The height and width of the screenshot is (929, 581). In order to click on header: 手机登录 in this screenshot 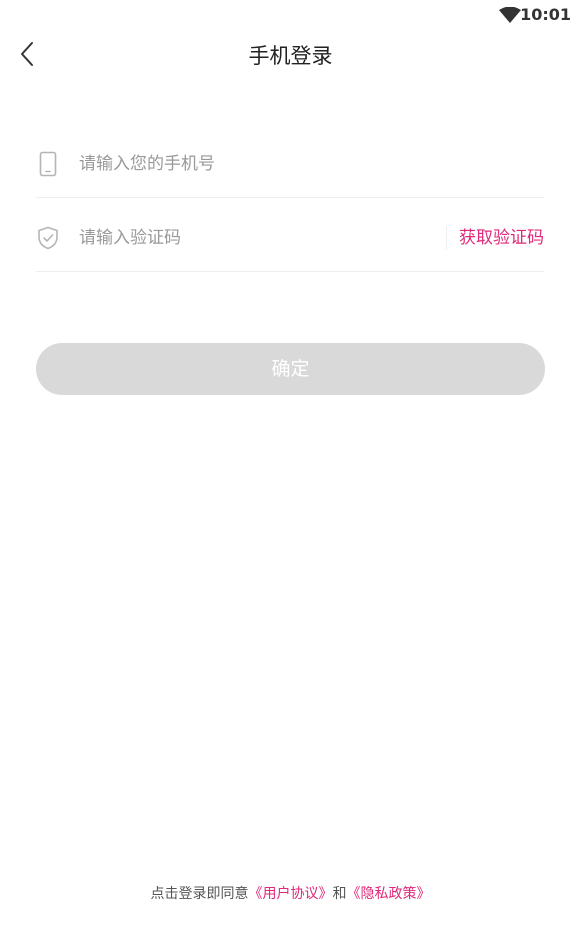, I will do `click(290, 56)`.